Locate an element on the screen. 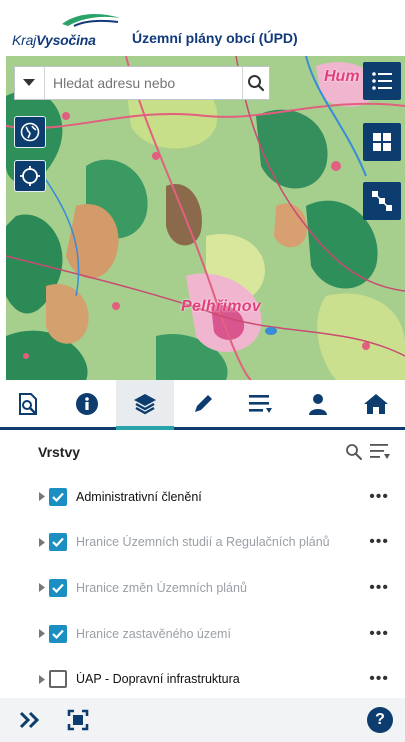 The image size is (405, 742). crosshair-icon is located at coordinates (30, 176).